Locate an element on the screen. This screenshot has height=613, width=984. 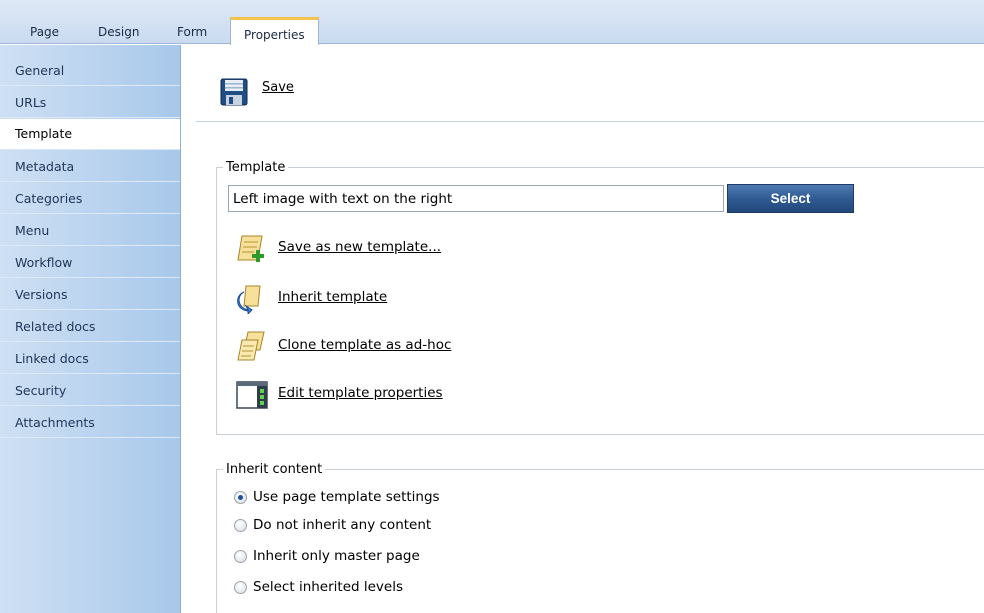
tab-bar: Page Design Form Properties is located at coordinates (492, 22).